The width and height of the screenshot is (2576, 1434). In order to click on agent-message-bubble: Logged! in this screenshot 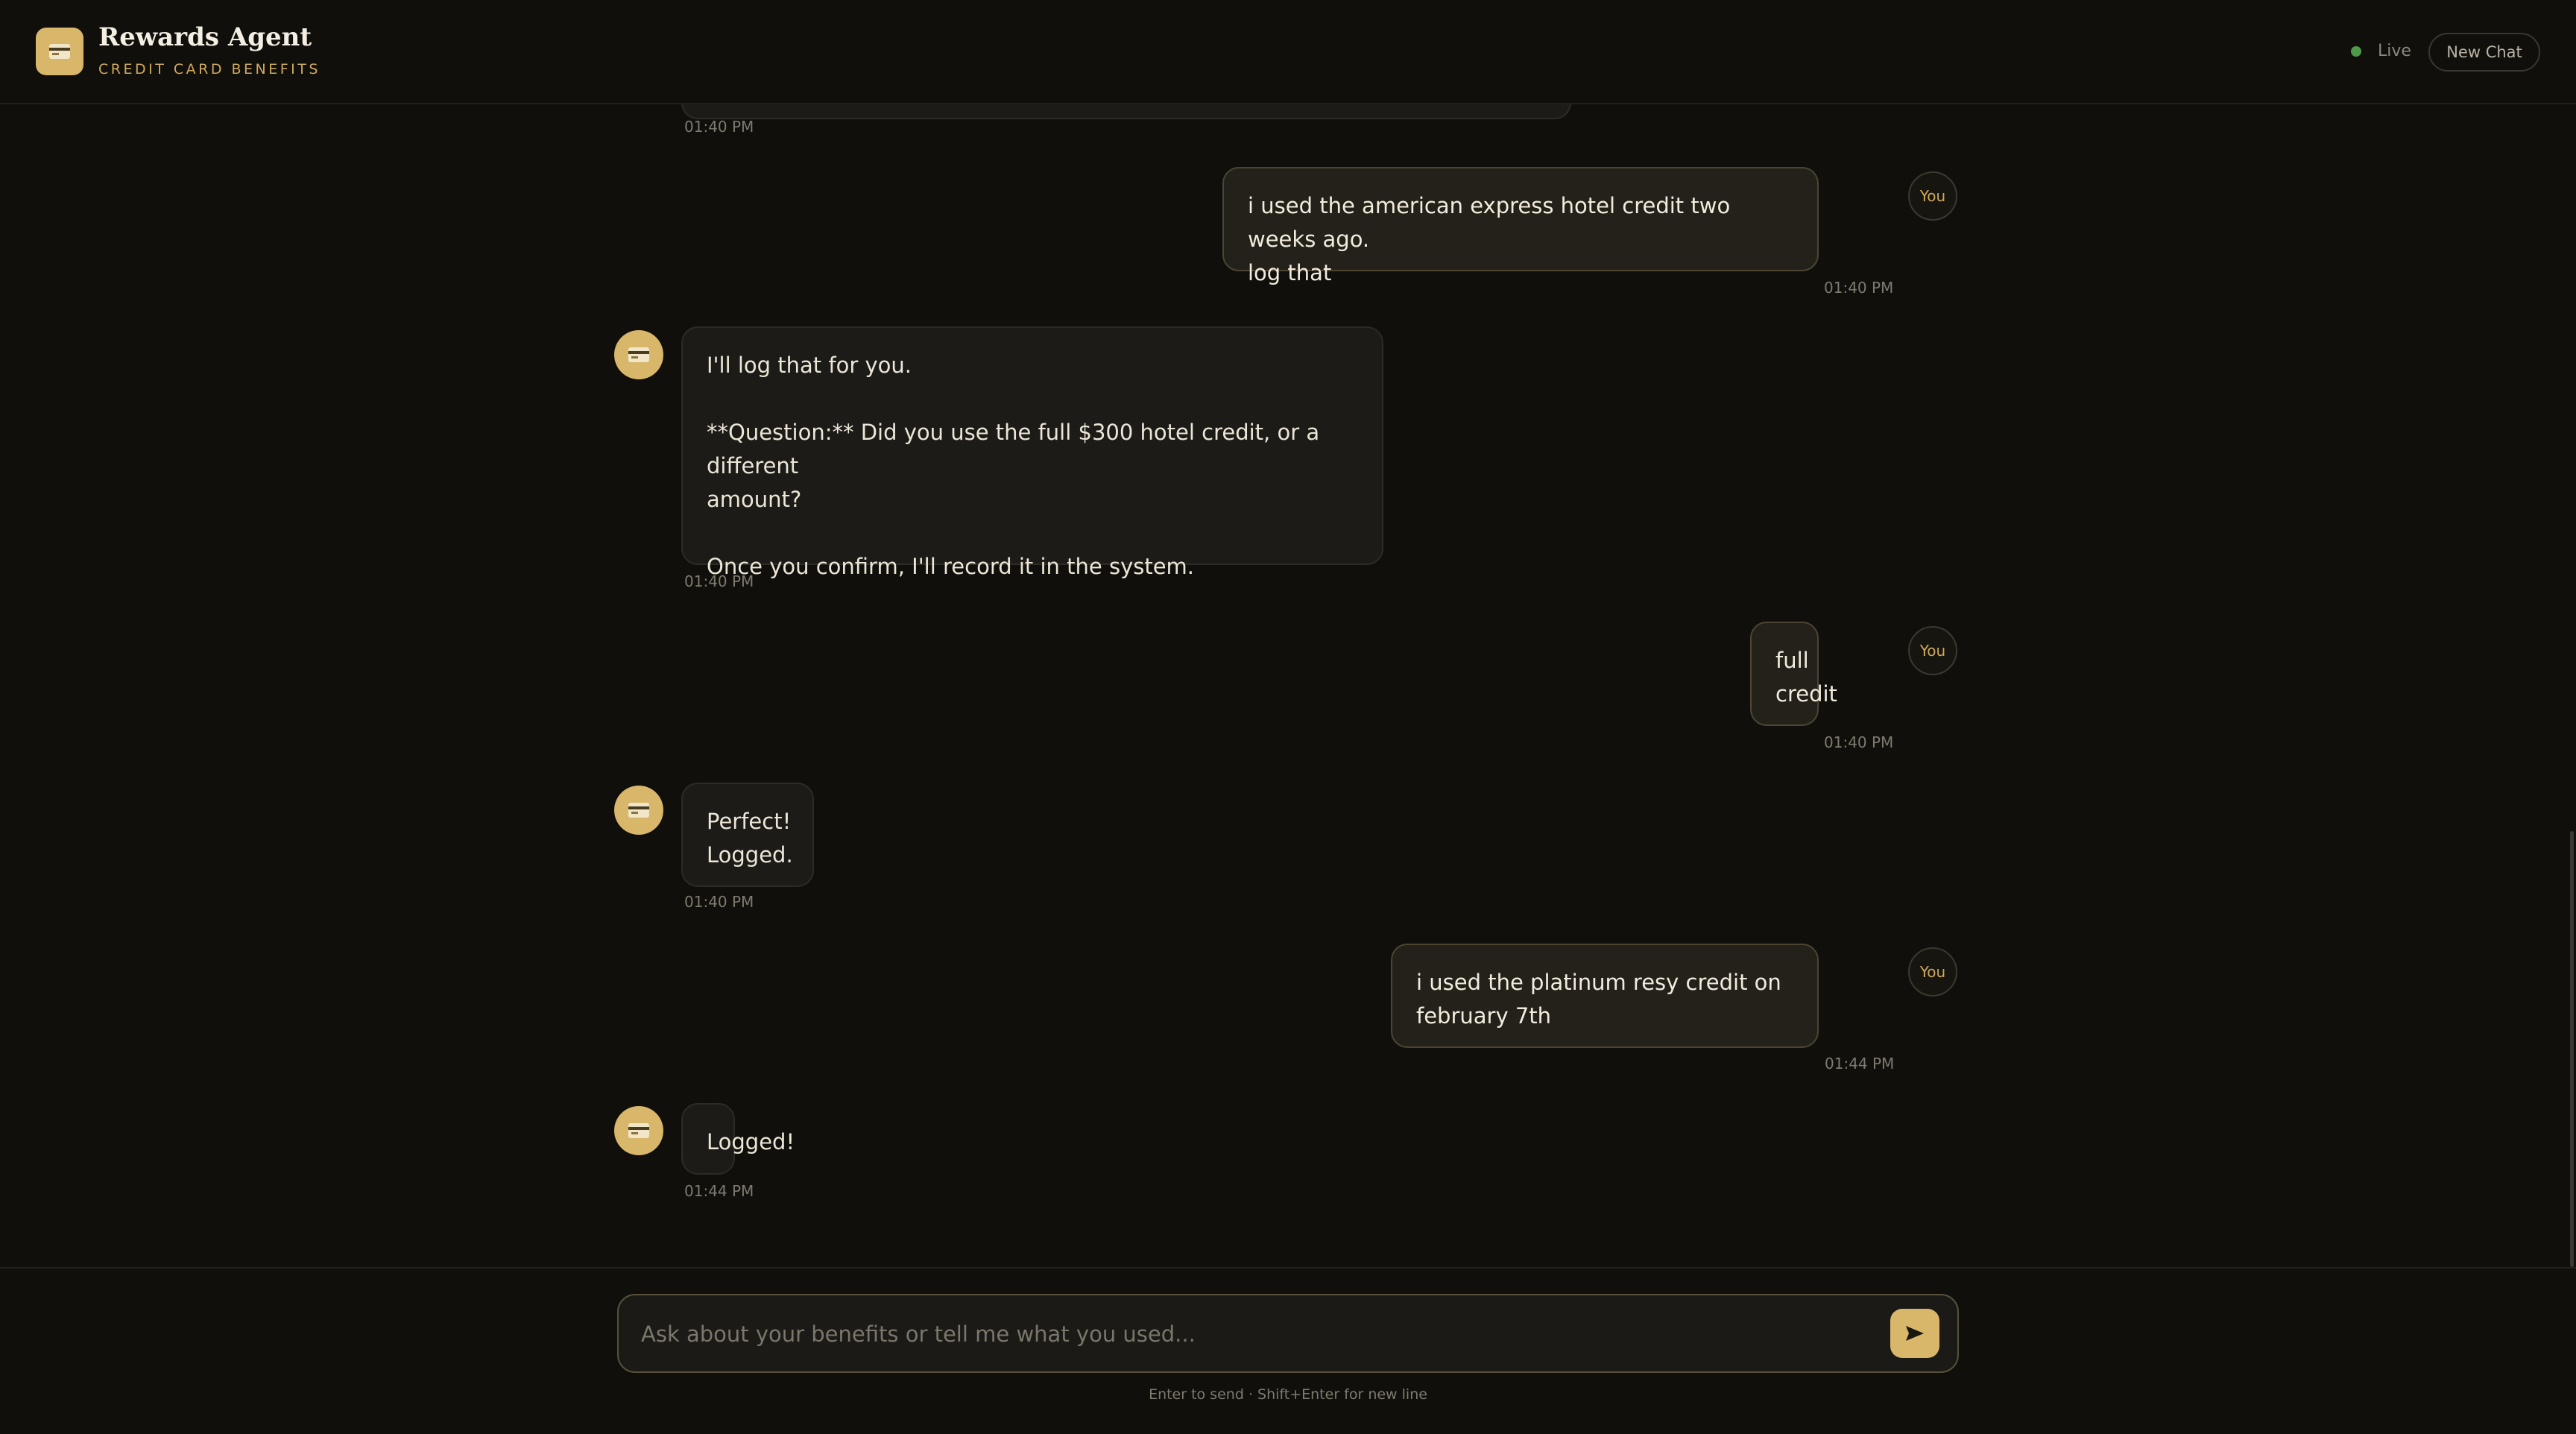, I will do `click(738, 1139)`.